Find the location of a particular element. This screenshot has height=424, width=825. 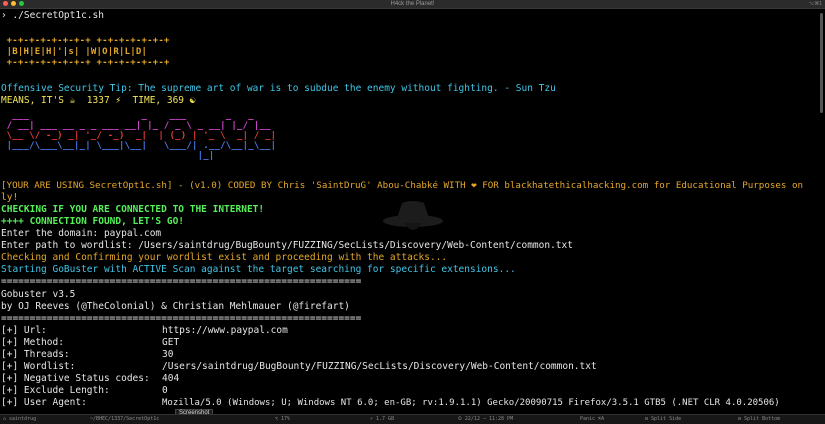

scrollbar is located at coordinates (821, 63).